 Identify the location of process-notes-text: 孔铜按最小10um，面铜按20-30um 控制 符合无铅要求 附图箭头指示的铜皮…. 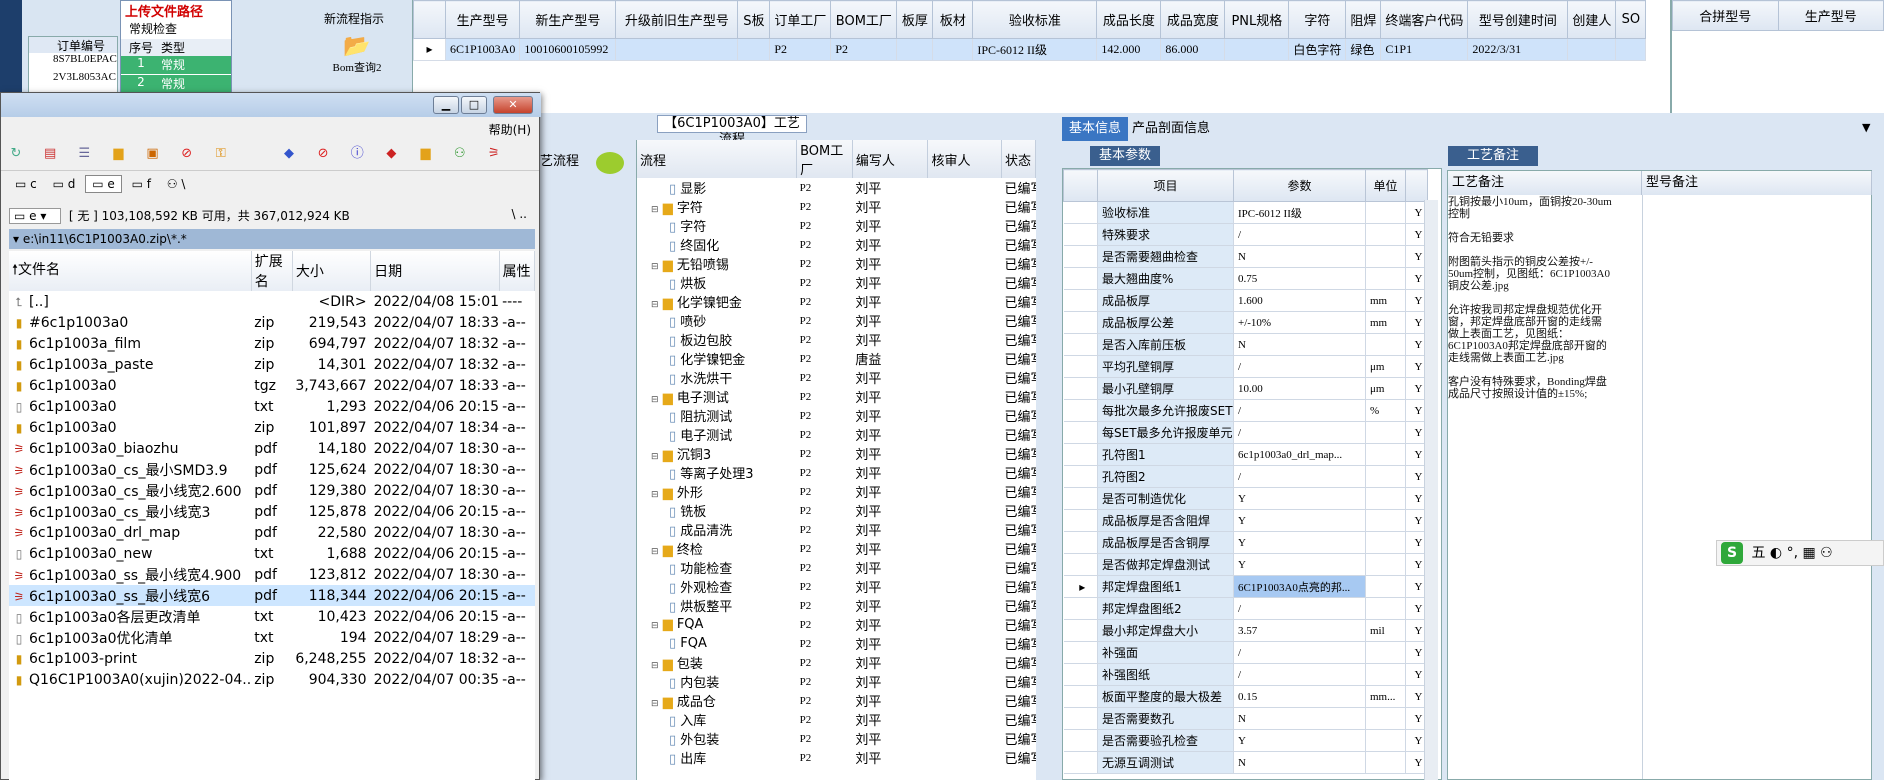
(1545, 298).